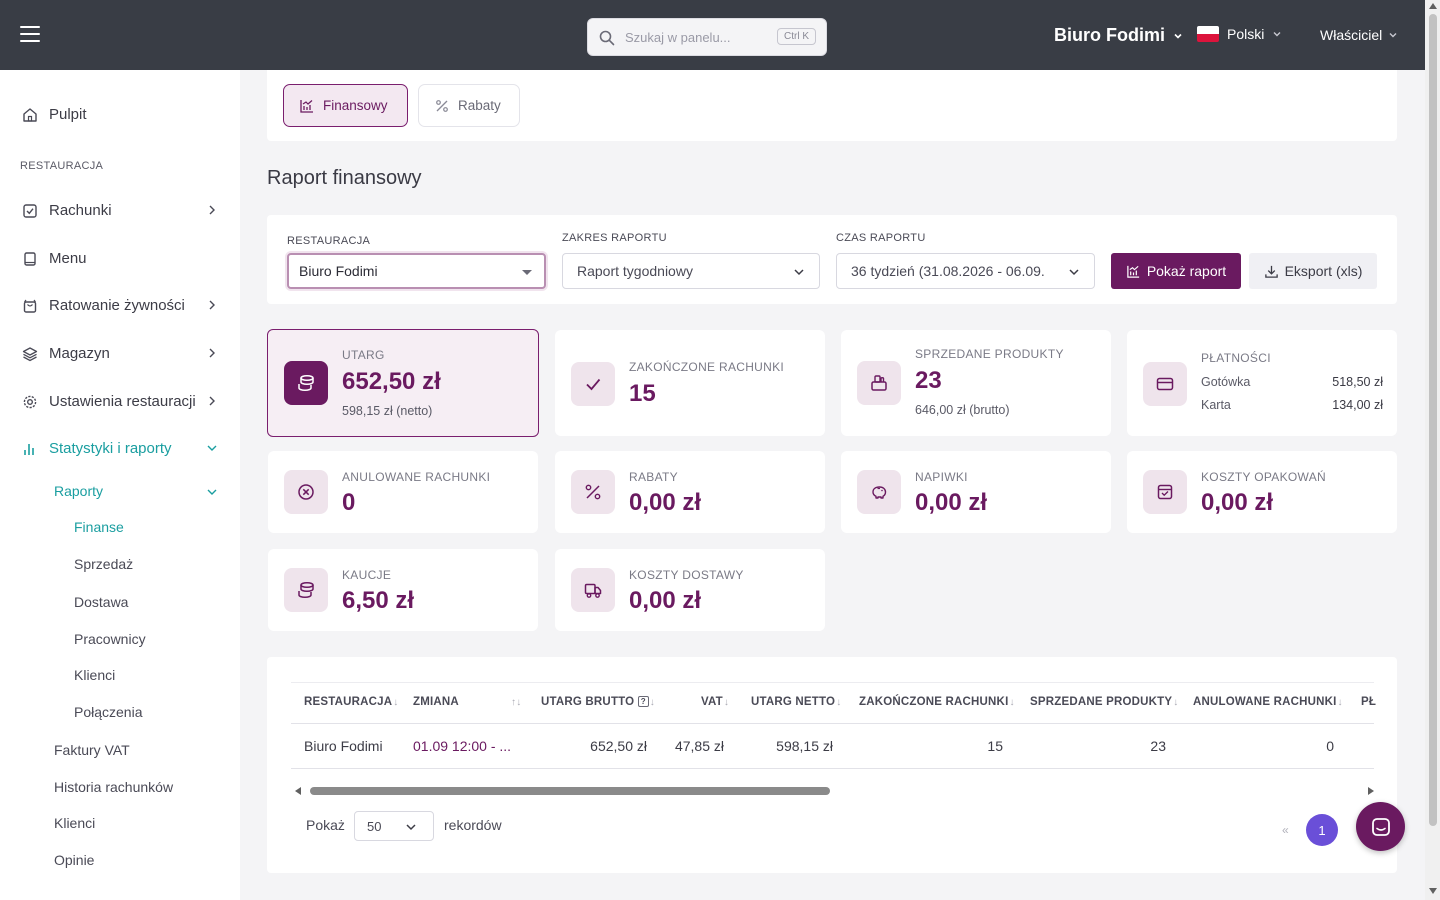  Describe the element at coordinates (80, 210) in the screenshot. I see `sidebar-item-label: Rachunki` at that location.